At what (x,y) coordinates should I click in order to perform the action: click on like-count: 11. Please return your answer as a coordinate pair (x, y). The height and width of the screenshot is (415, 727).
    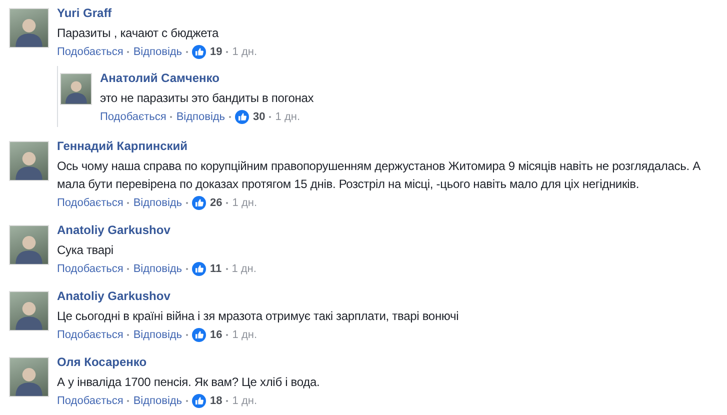
    Looking at the image, I should click on (216, 269).